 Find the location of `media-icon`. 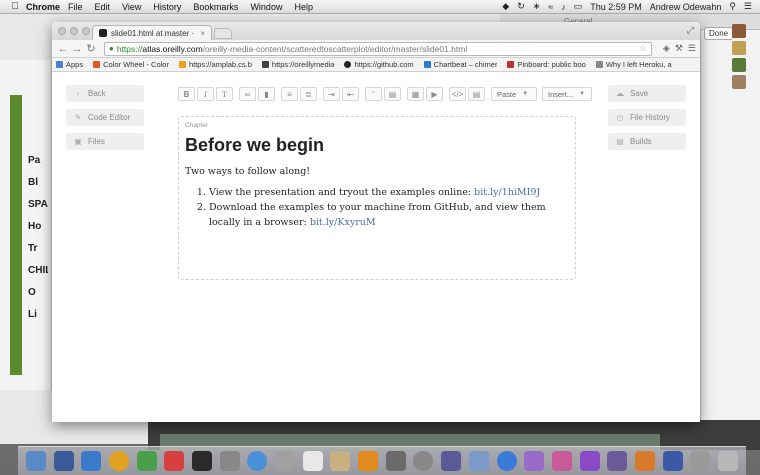

media-icon is located at coordinates (561, 461).